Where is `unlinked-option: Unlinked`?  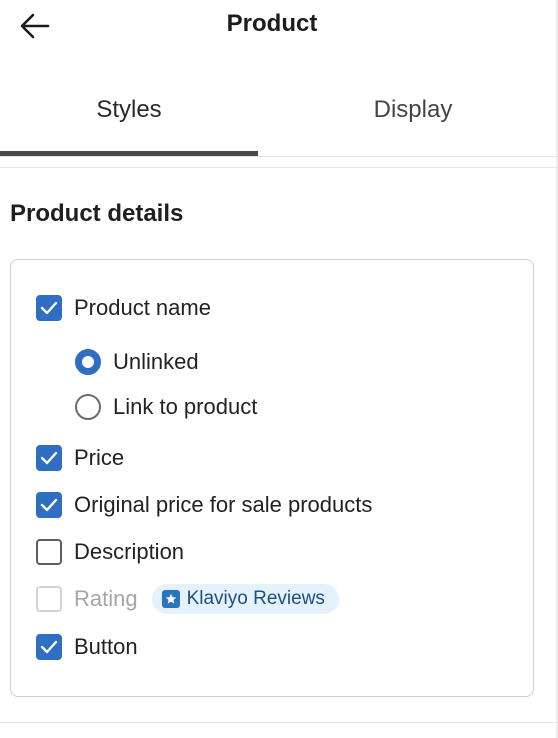 unlinked-option: Unlinked is located at coordinates (137, 362).